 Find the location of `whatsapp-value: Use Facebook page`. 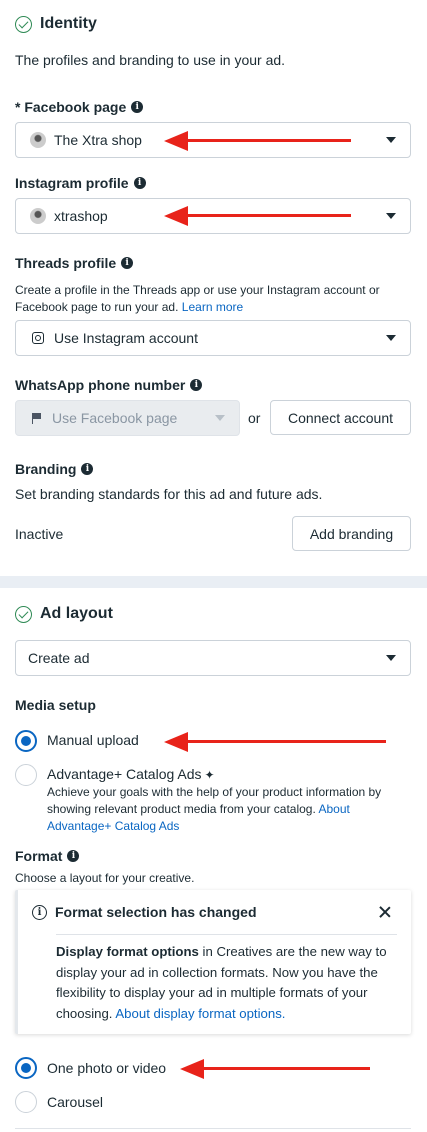

whatsapp-value: Use Facebook page is located at coordinates (115, 418).